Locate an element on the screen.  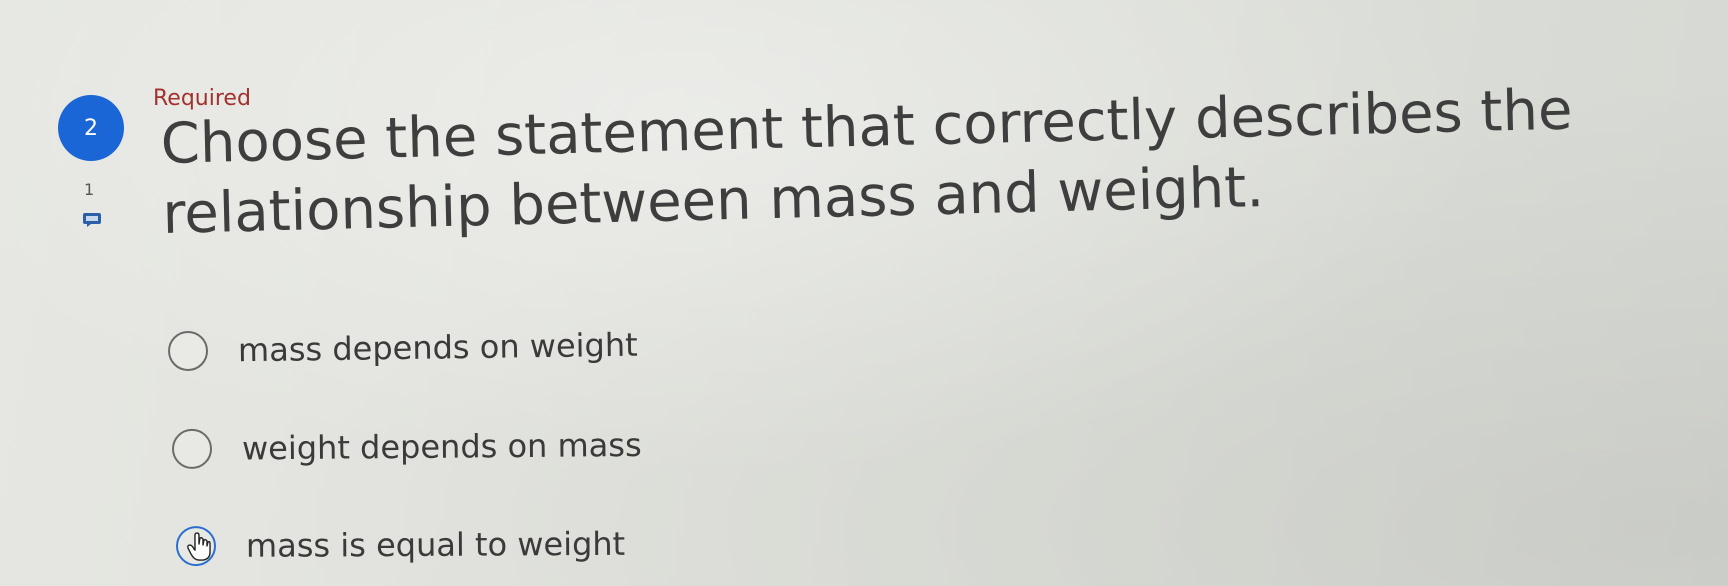
answer-option: mass depends on weight is located at coordinates (402, 348).